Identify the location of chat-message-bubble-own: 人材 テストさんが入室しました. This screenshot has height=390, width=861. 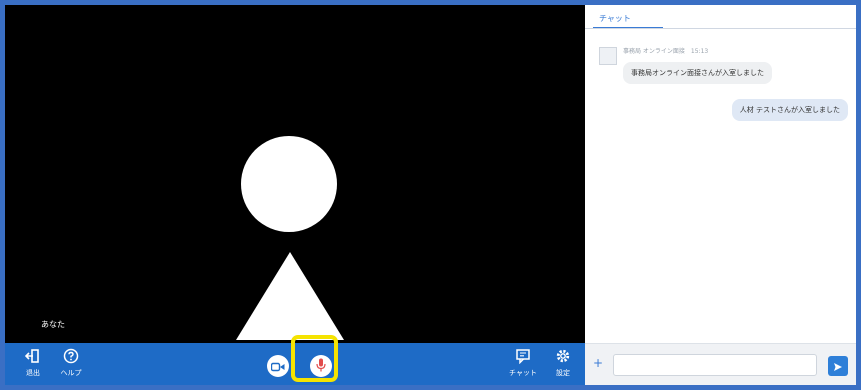
(789, 110).